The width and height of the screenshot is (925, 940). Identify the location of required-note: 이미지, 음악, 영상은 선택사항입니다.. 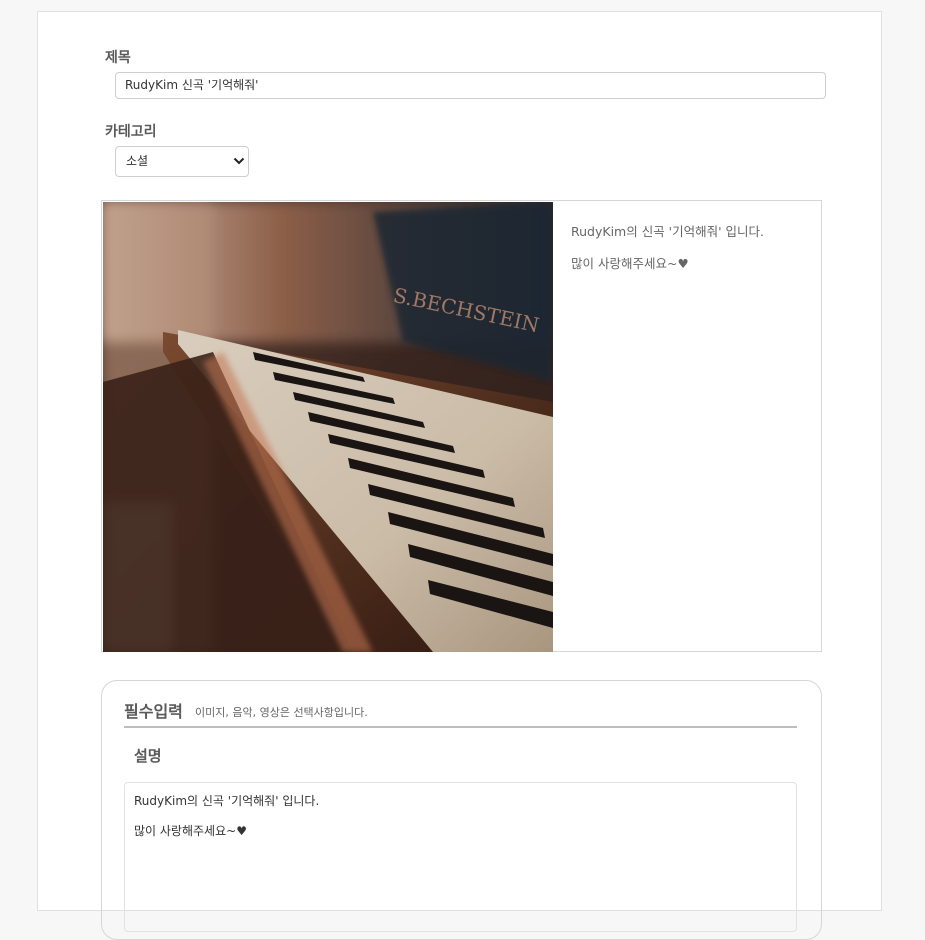
(281, 712).